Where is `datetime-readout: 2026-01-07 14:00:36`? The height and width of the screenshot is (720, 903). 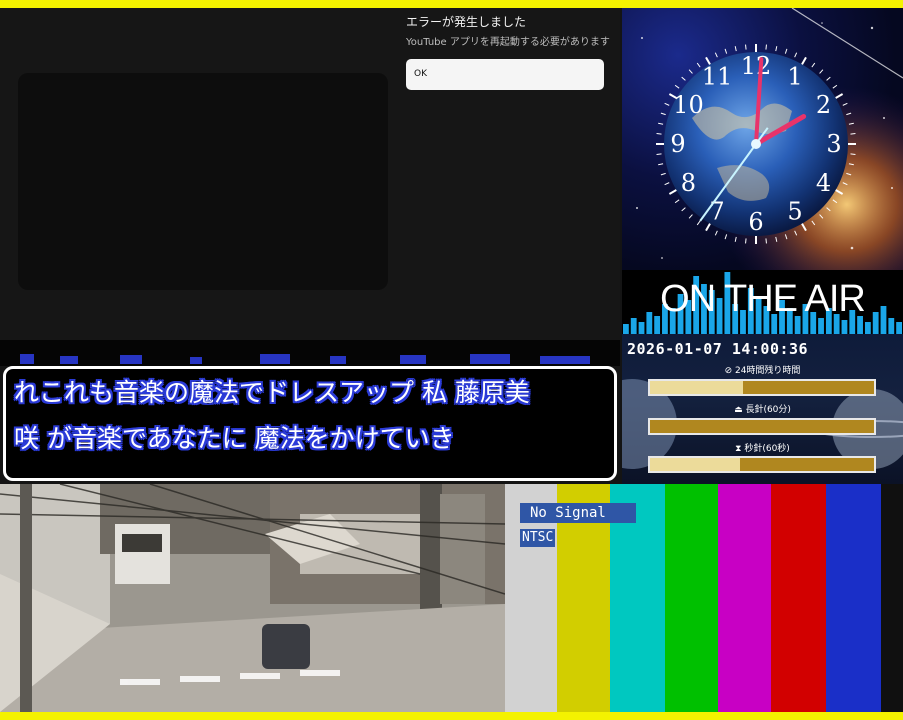 datetime-readout: 2026-01-07 14:00:36 is located at coordinates (718, 349).